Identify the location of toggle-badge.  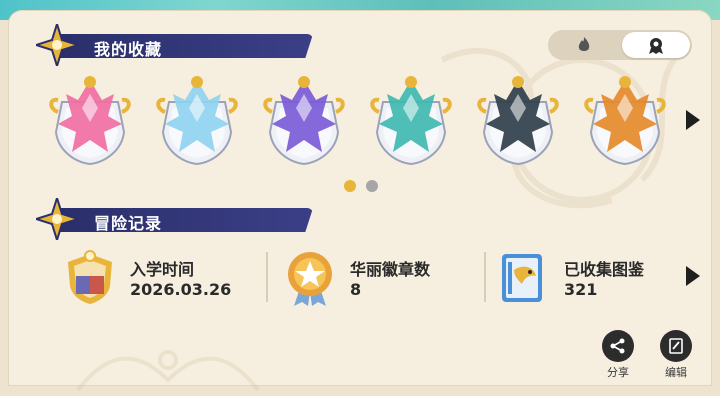
(656, 45).